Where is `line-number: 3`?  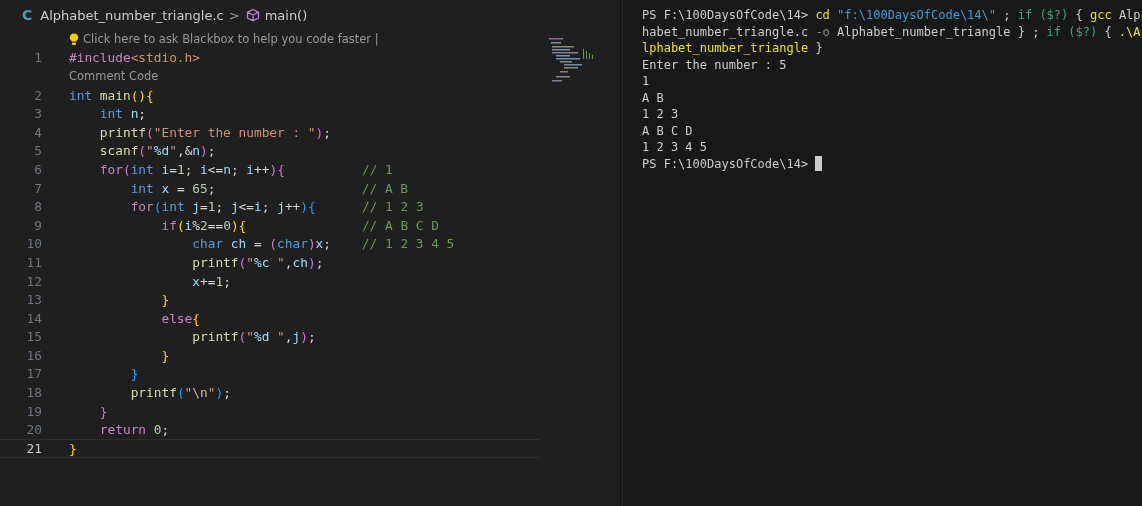 line-number: 3 is located at coordinates (38, 114).